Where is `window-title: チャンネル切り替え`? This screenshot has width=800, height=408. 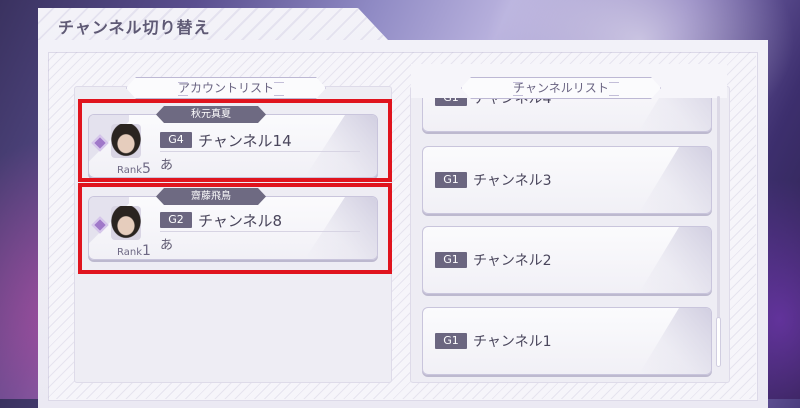
window-title: チャンネル切り替え is located at coordinates (134, 27).